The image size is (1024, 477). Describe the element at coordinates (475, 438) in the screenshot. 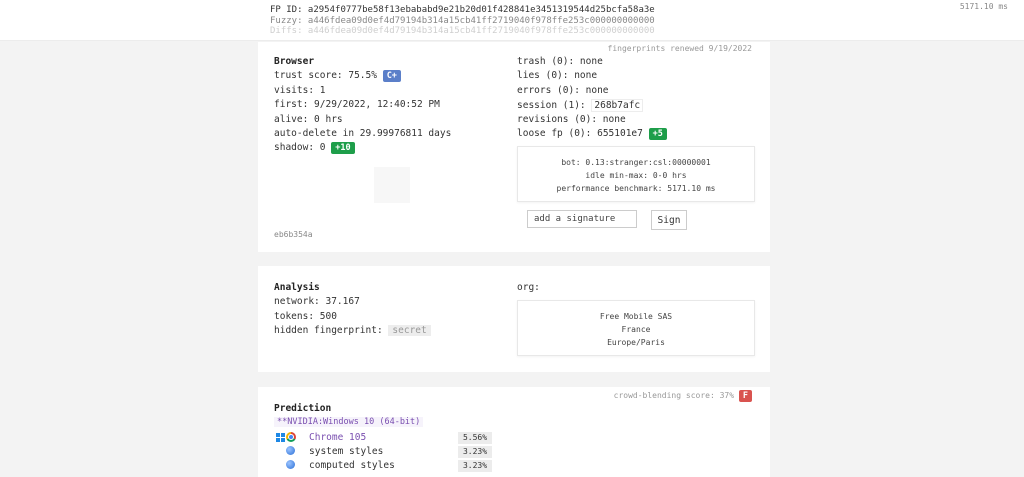

I see `prediction-percent: 5.56%` at that location.